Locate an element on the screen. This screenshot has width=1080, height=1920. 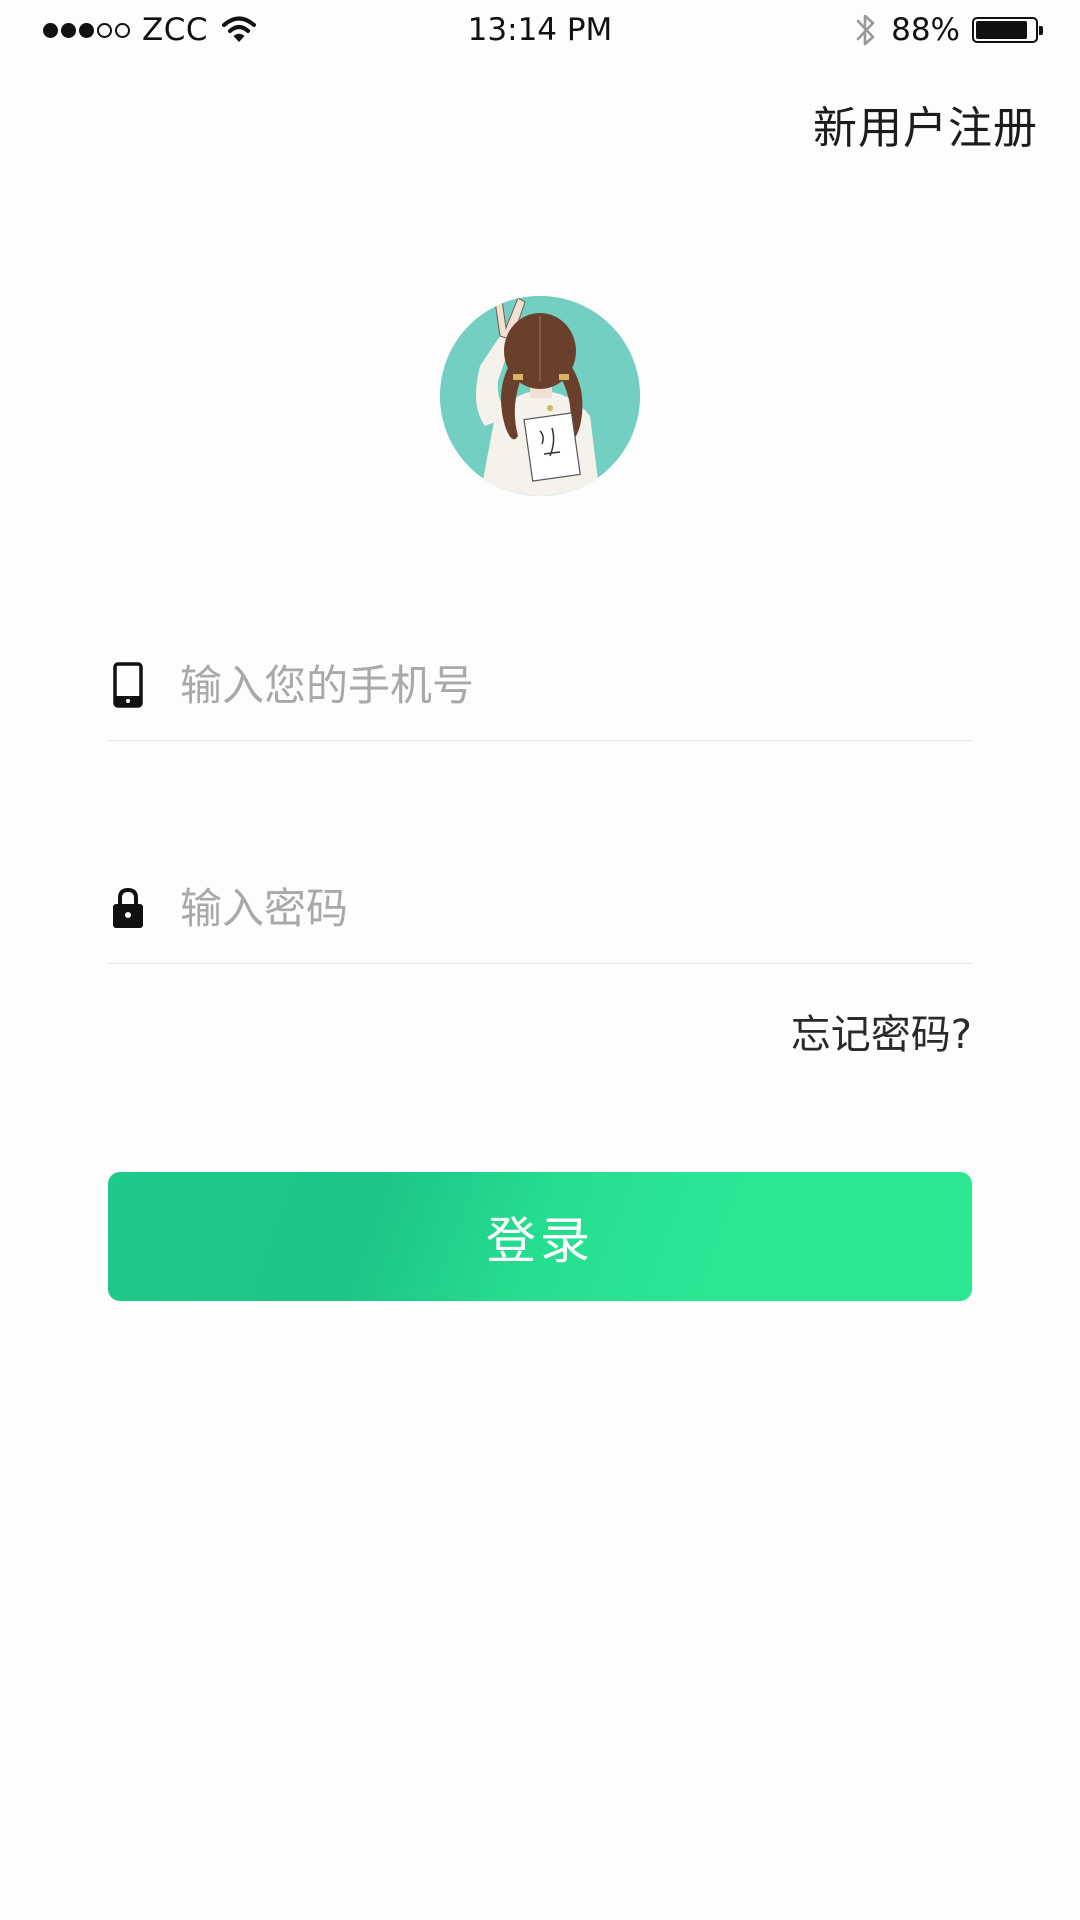
password-field-row is located at coordinates (540, 908).